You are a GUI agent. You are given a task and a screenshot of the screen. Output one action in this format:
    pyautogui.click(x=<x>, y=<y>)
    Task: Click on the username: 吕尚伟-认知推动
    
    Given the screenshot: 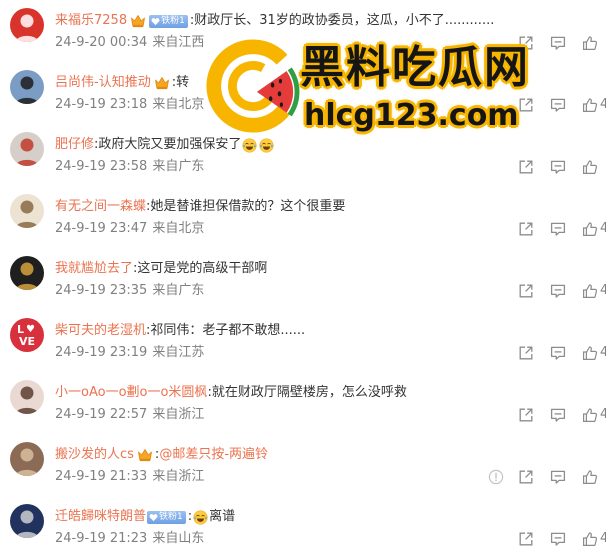 What is the action you would take?
    pyautogui.click(x=103, y=83)
    